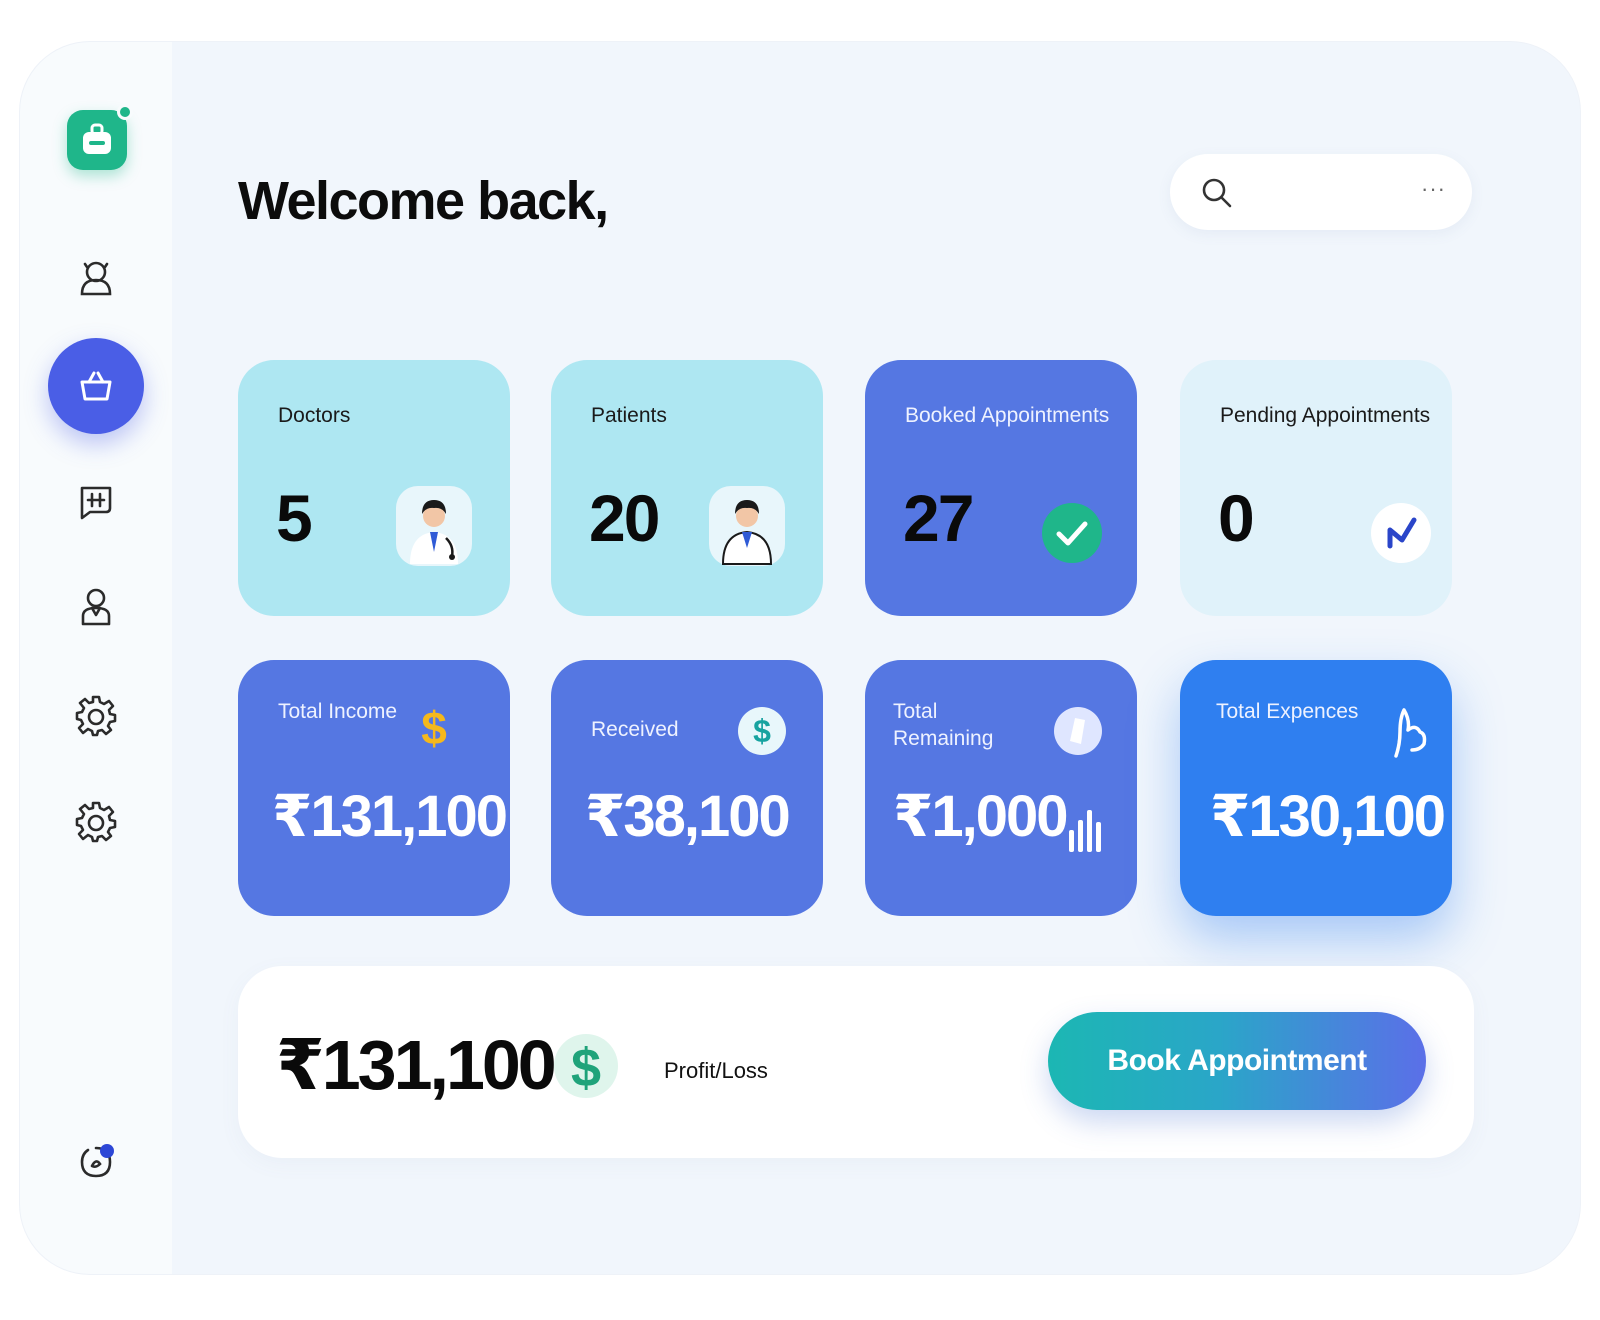  I want to click on sidebar-item-user, so click(96, 278).